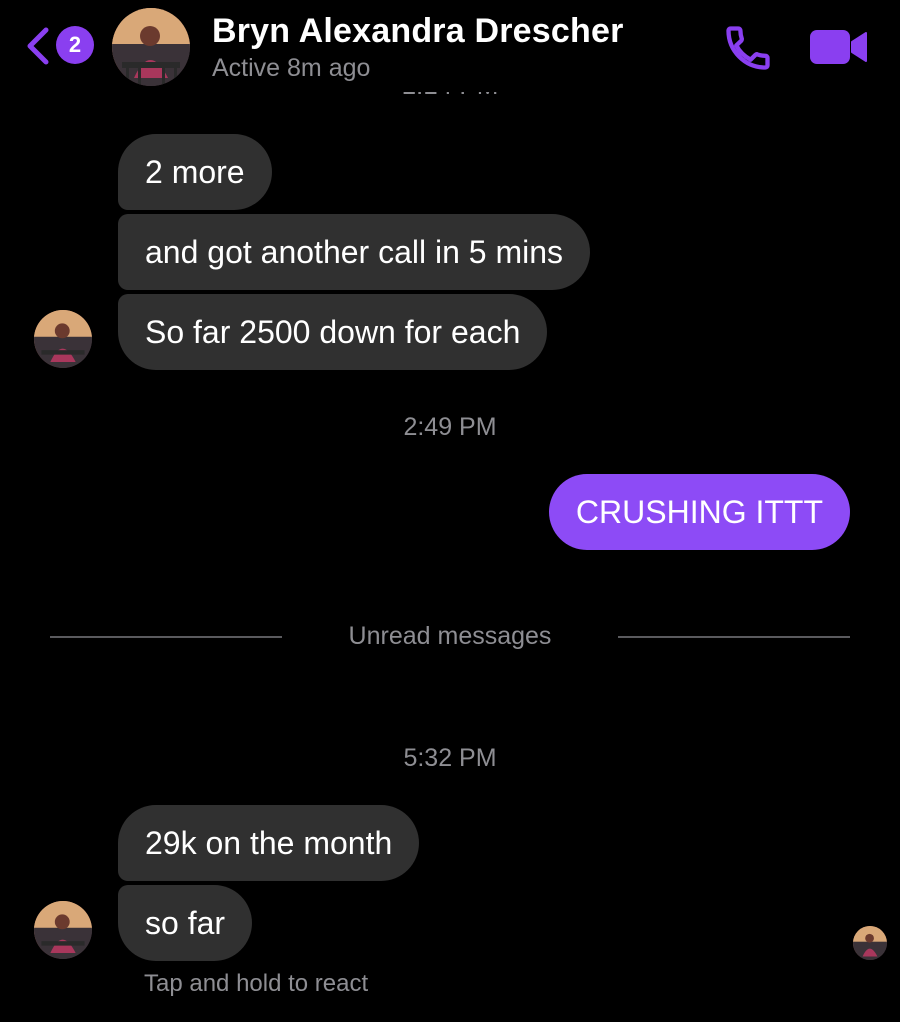  Describe the element at coordinates (354, 252) in the screenshot. I see `message-bubble-incoming: and got another call in 5 mins` at that location.